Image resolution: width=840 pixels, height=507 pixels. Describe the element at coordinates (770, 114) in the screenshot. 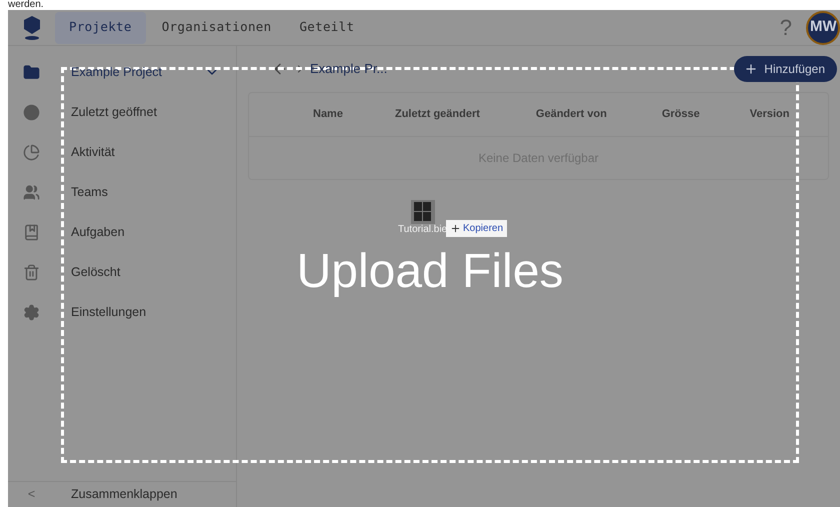

I see `column-header: Version` at that location.